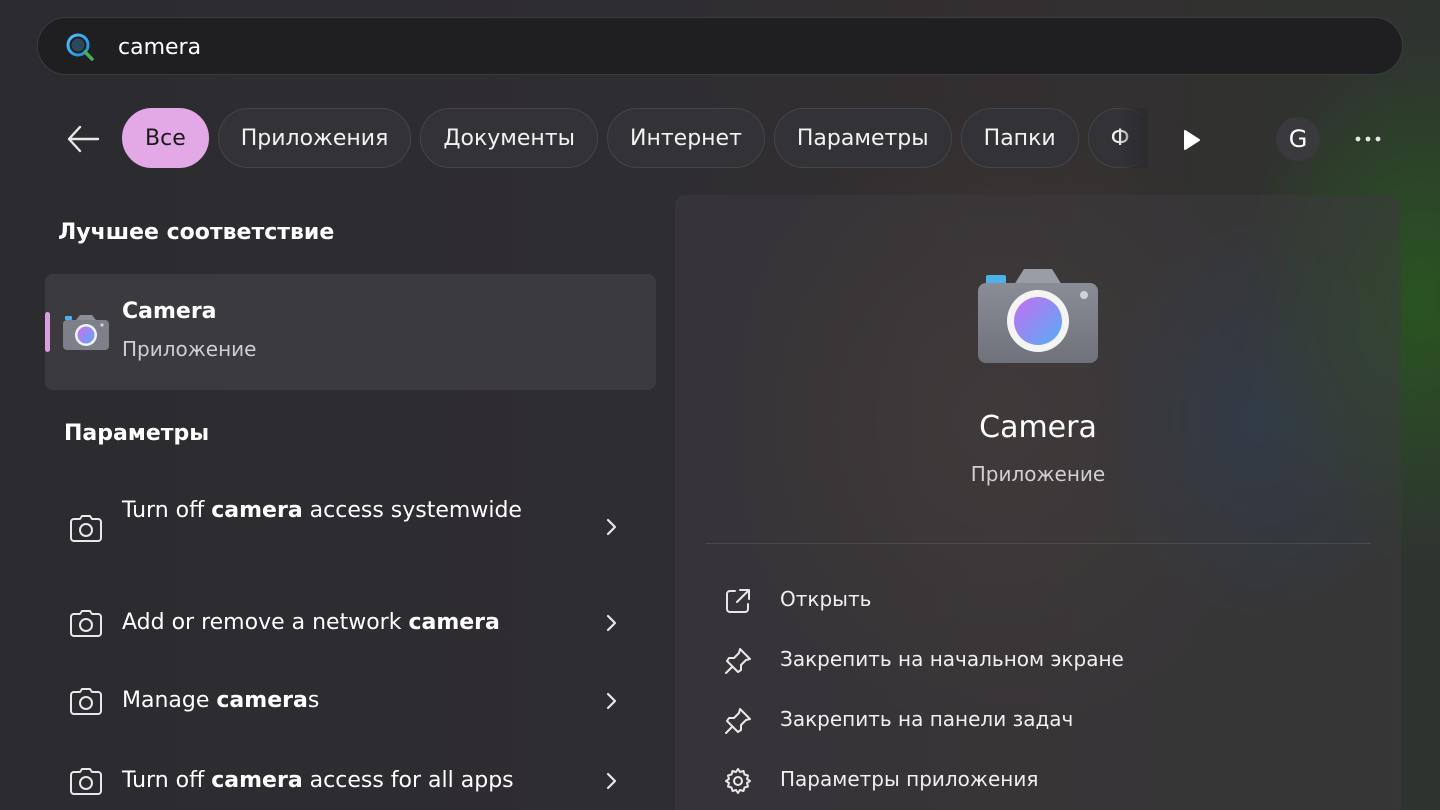 Image resolution: width=1440 pixels, height=810 pixels. I want to click on action-pin-taskbar: Закрепить на панели задач, so click(1043, 720).